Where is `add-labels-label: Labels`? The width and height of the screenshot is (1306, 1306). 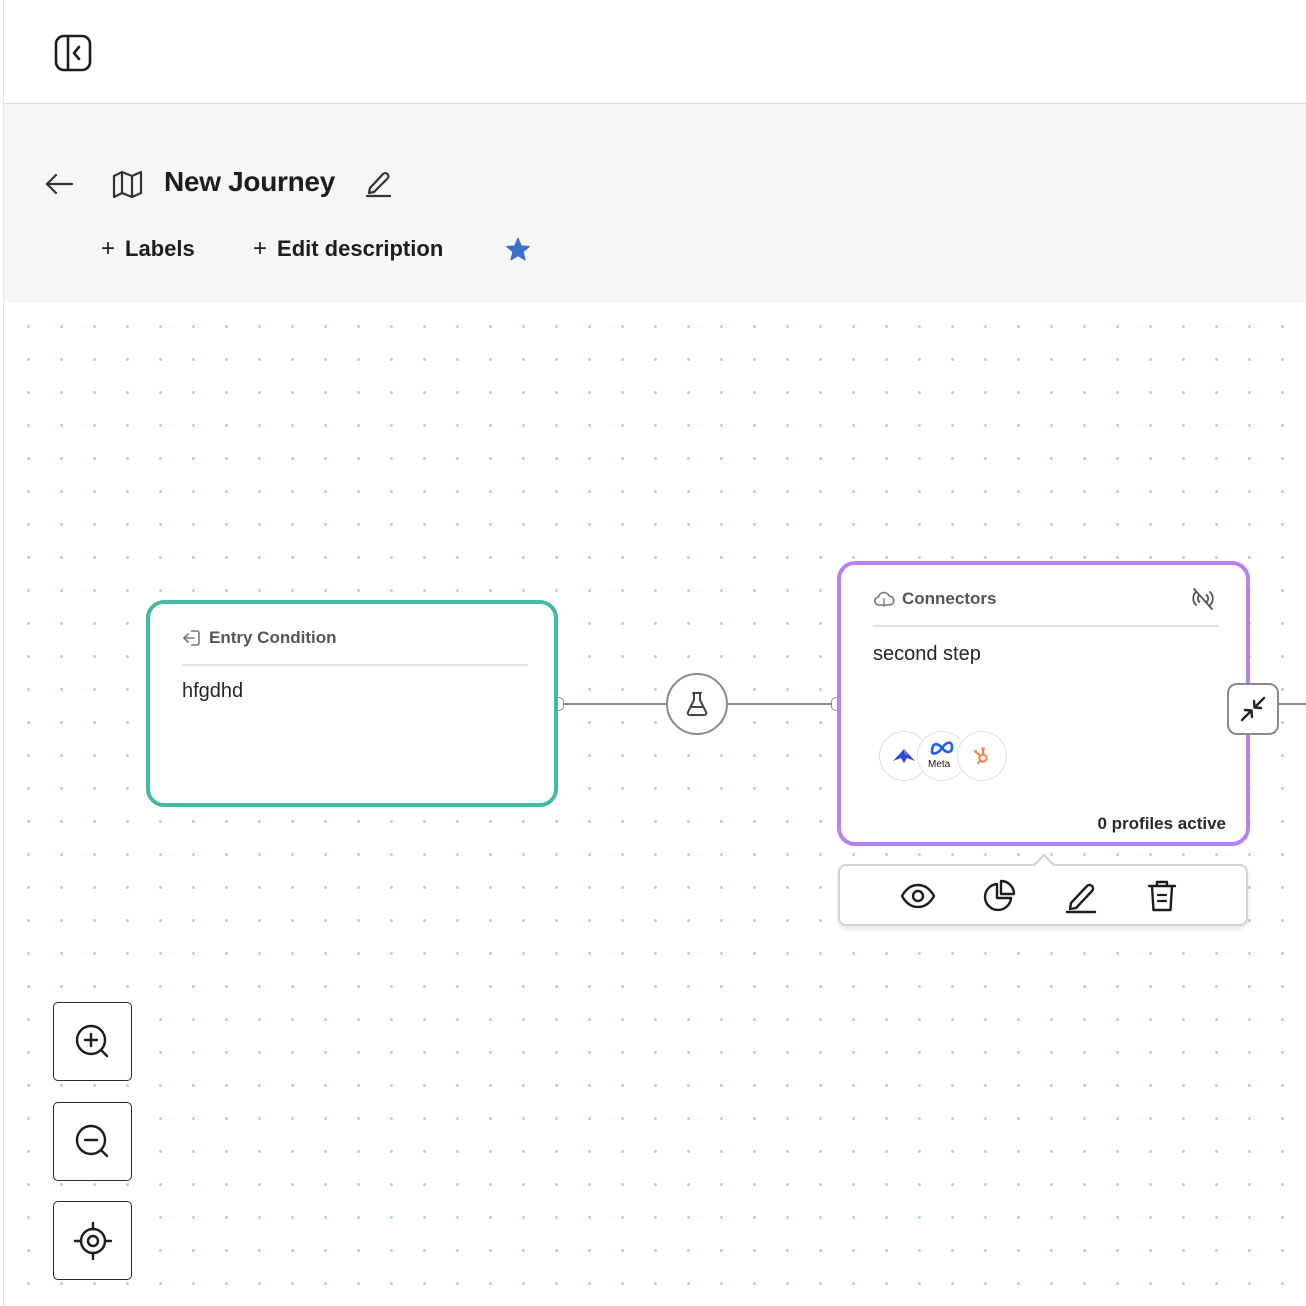
add-labels-label: Labels is located at coordinates (160, 248).